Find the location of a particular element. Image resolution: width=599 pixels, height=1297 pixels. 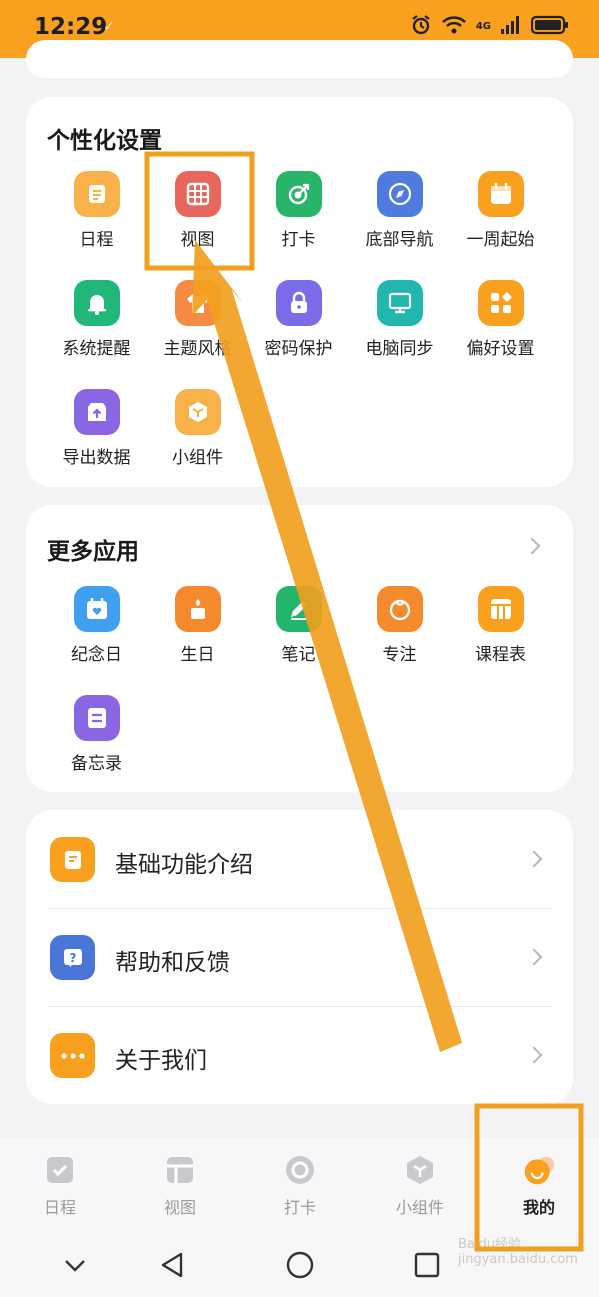

check-icon: ✓ is located at coordinates (109, 27).